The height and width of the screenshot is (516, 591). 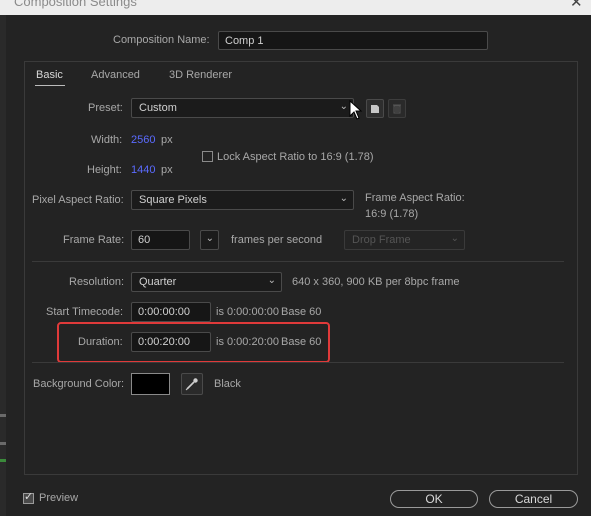 I want to click on width-unit: px, so click(x=167, y=140).